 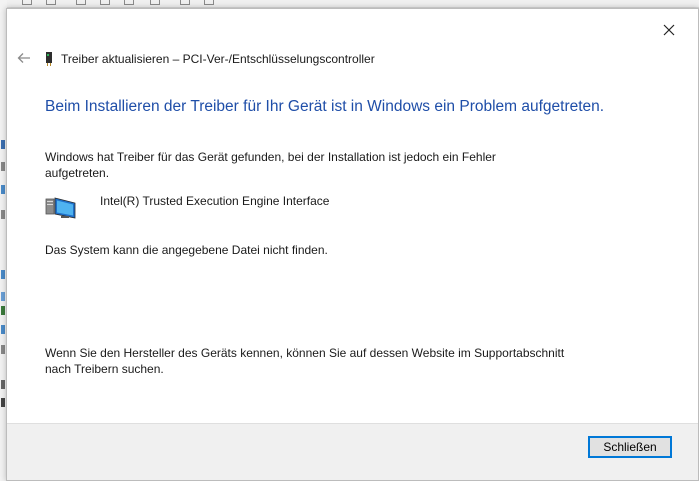 I want to click on pci-card-icon, so click(x=49, y=59).